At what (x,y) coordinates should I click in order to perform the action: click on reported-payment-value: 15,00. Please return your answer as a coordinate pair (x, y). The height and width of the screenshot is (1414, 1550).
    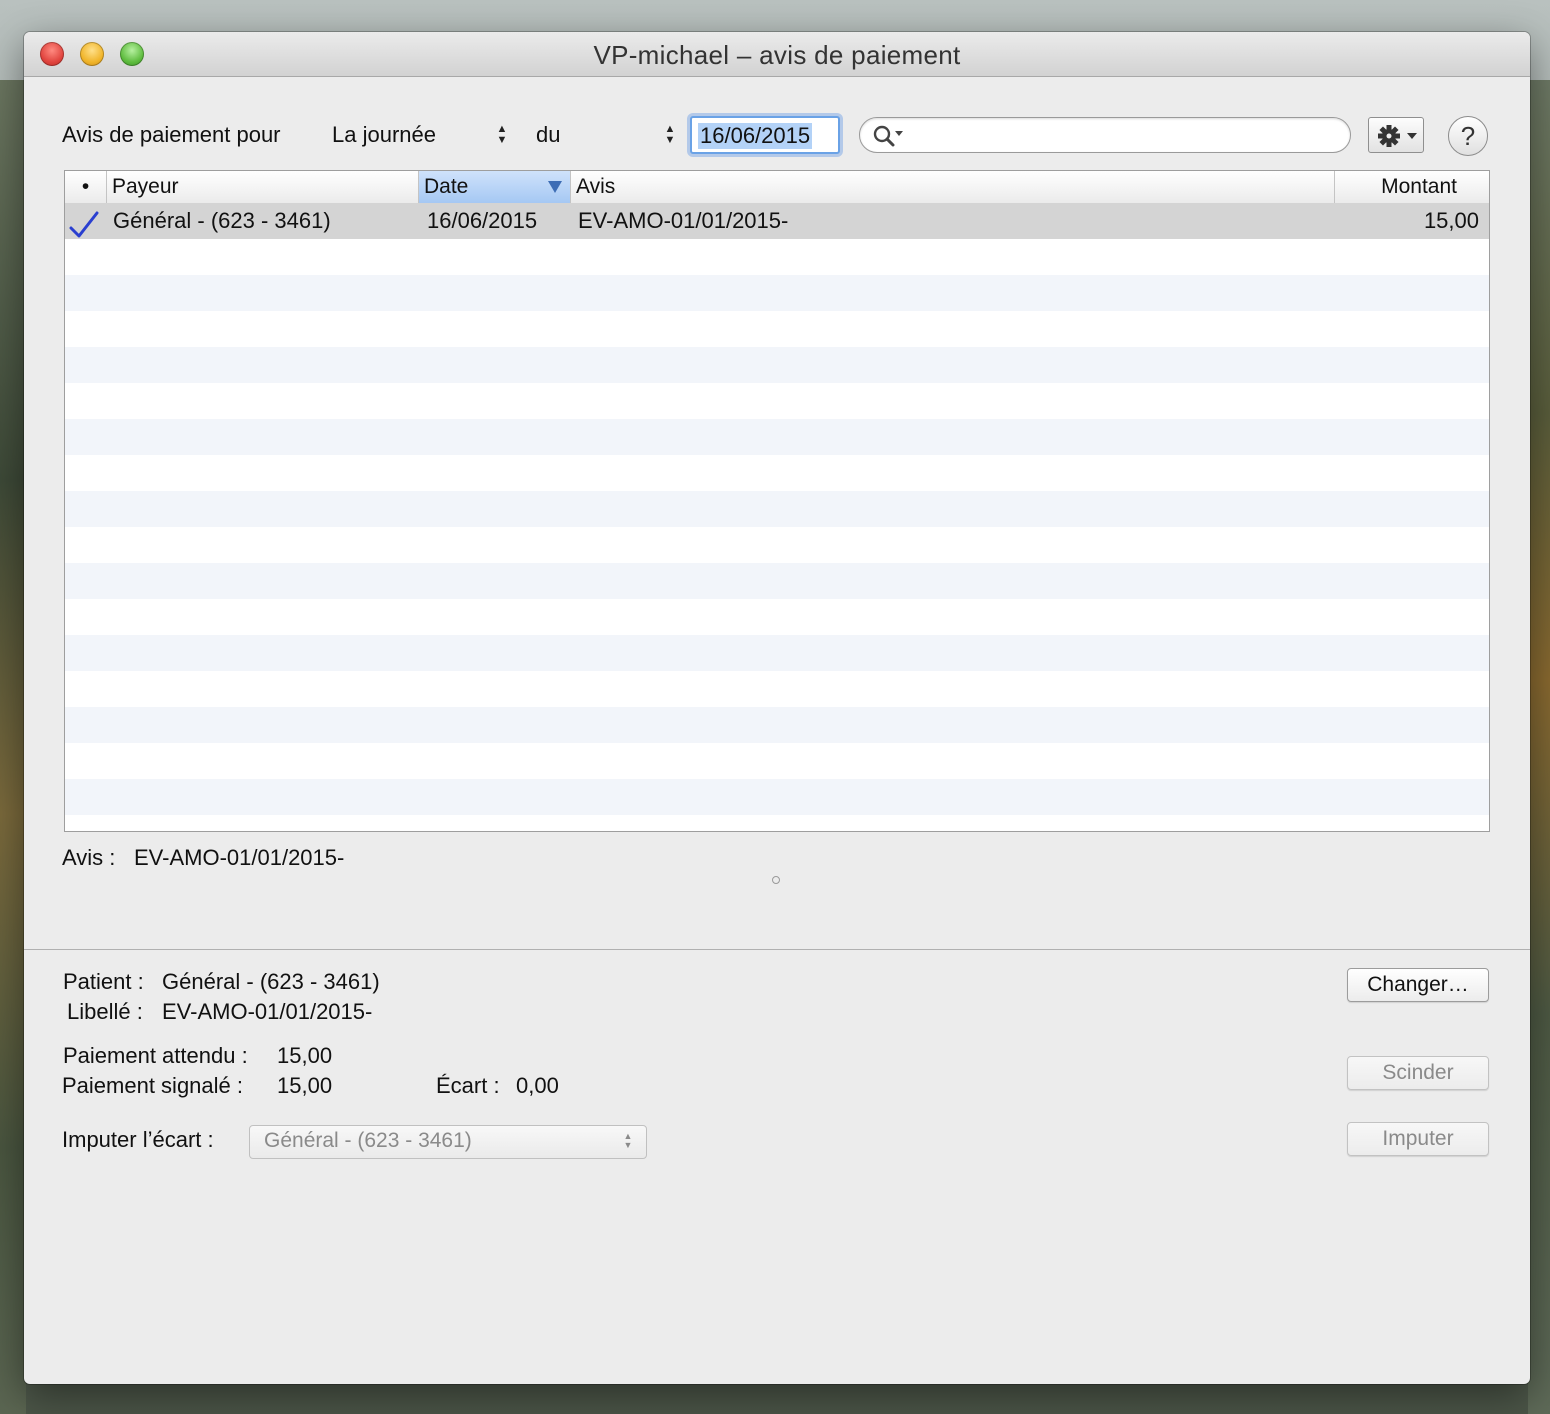
    Looking at the image, I should click on (305, 1085).